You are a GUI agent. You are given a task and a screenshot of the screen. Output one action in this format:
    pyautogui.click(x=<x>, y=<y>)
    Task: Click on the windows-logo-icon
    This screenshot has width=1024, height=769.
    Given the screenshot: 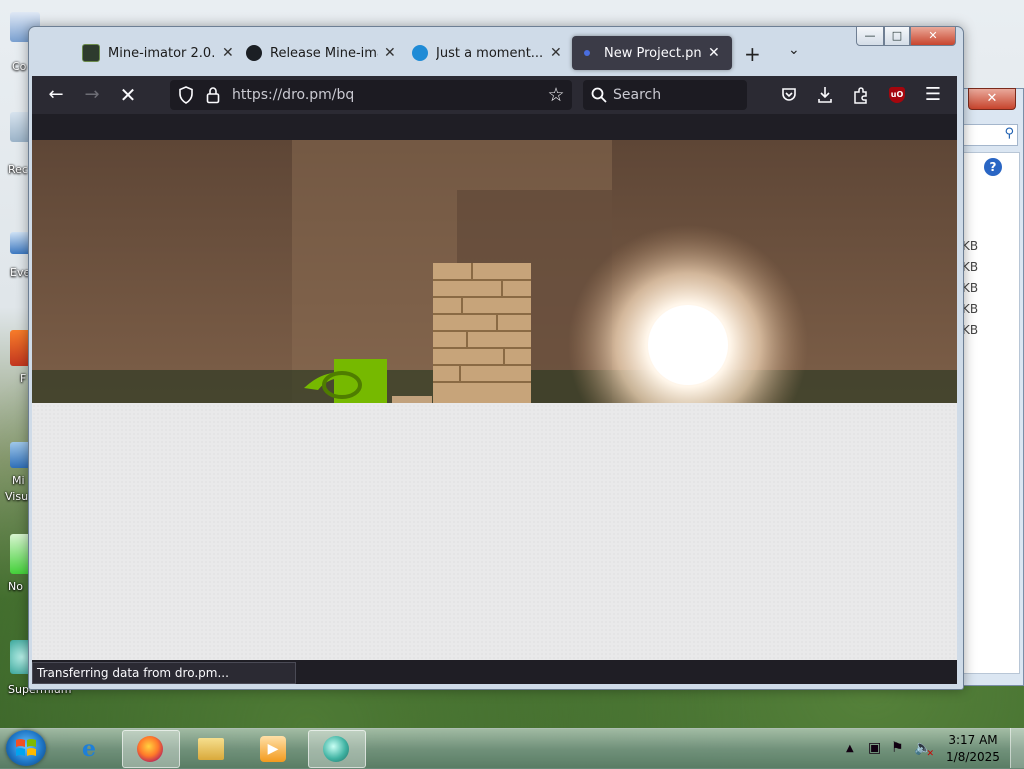 What is the action you would take?
    pyautogui.click(x=26, y=747)
    